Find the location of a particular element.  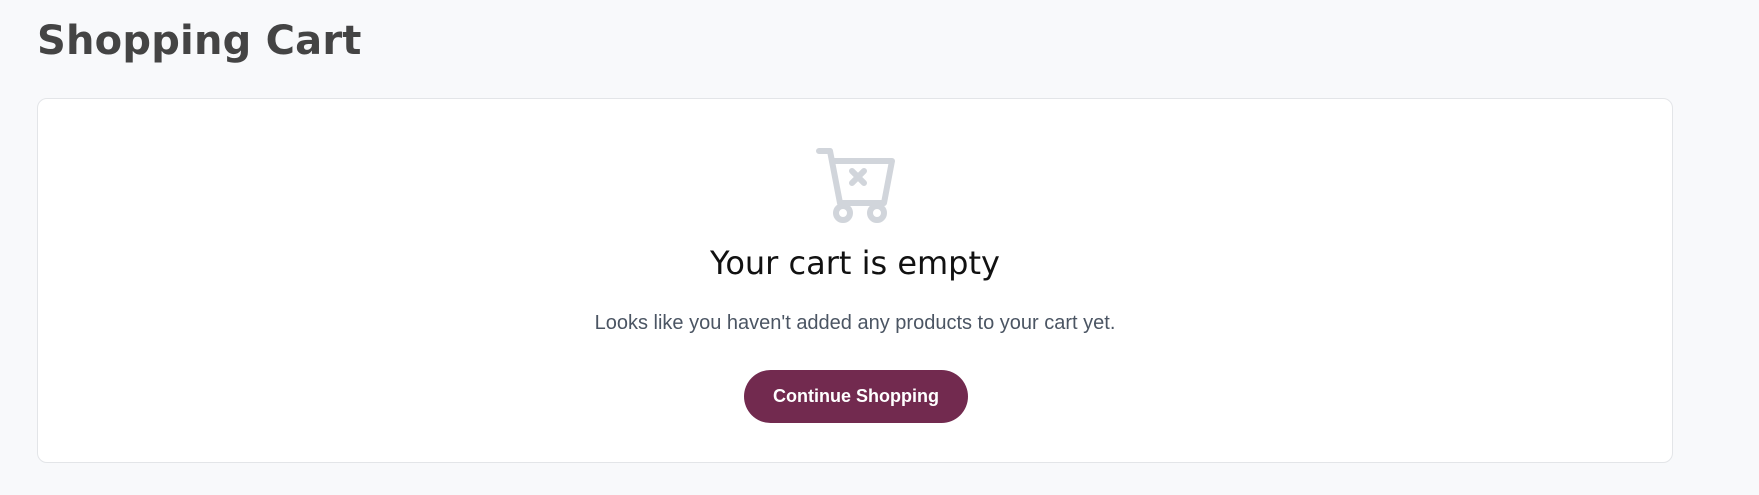

empty-cart-heading: Your cart is empty is located at coordinates (855, 263).